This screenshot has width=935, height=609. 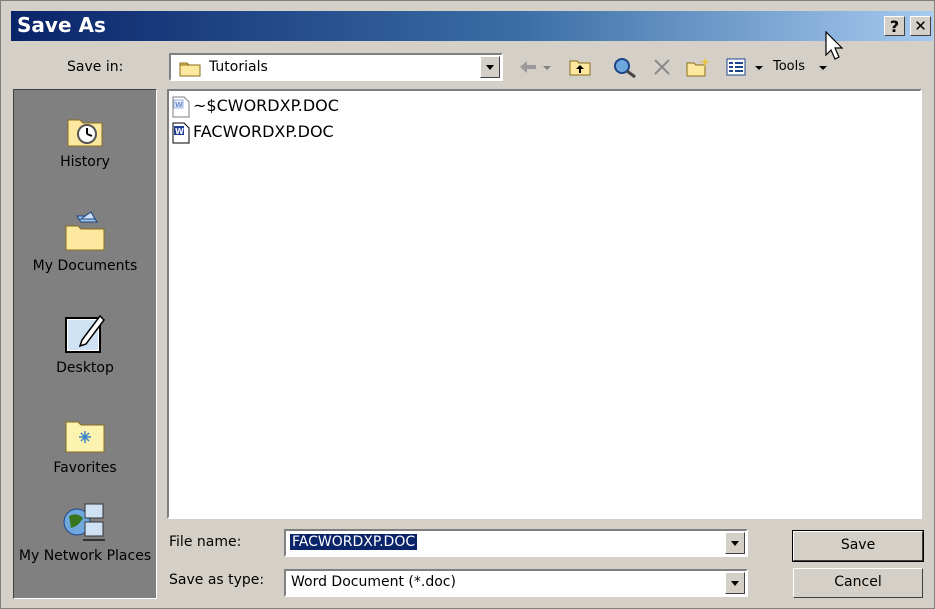 I want to click on save-as-type-dropdown-button, so click(x=735, y=583).